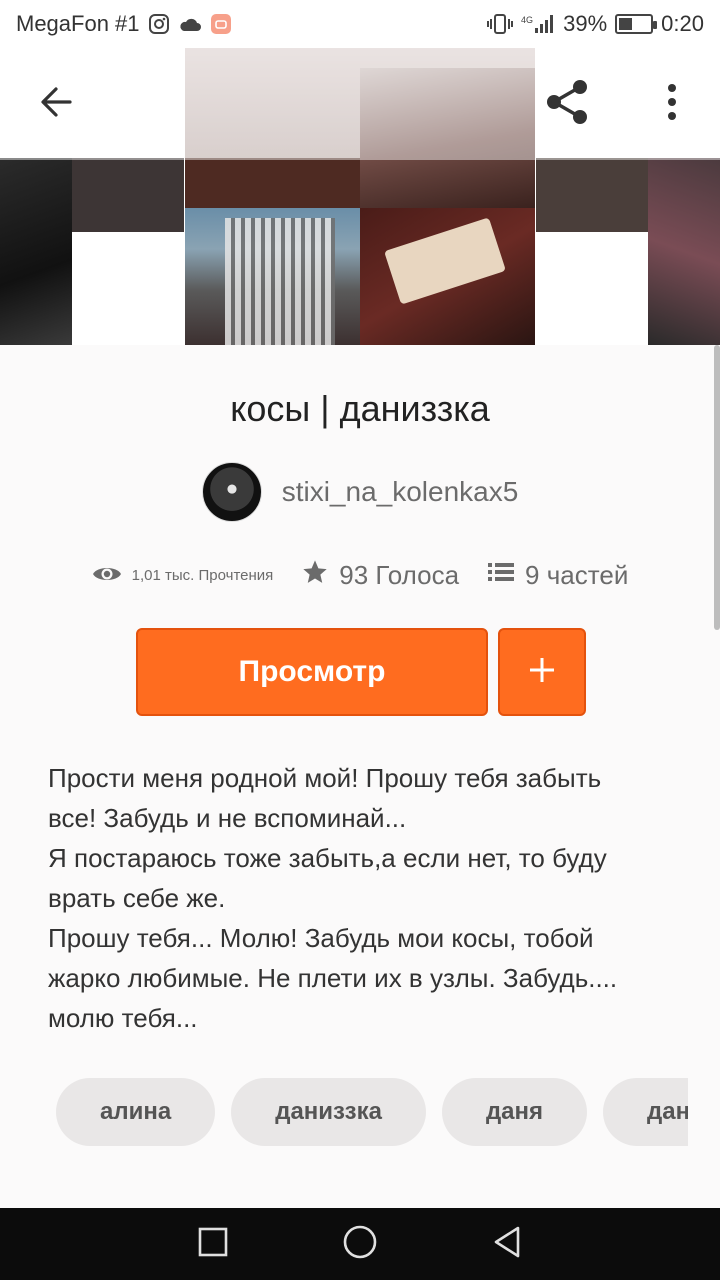 This screenshot has width=720, height=1280. I want to click on share-icon, so click(568, 104).